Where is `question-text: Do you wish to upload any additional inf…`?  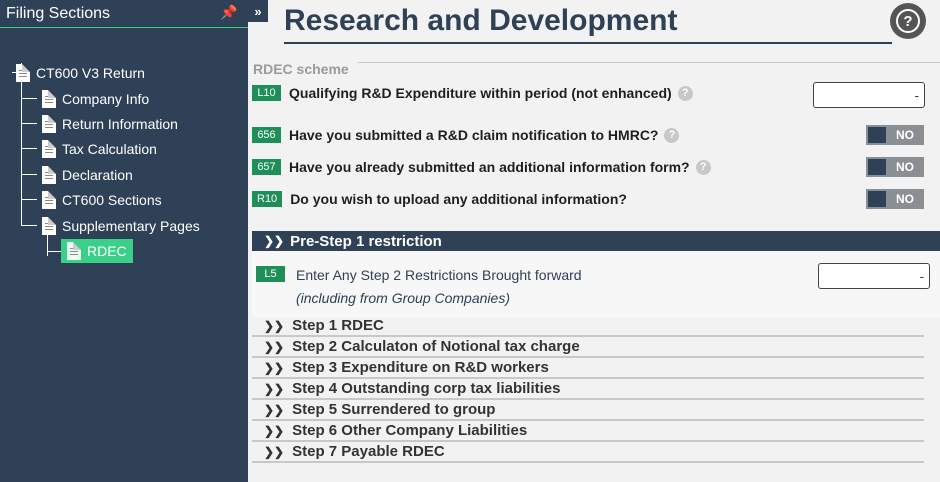 question-text: Do you wish to upload any additional inf… is located at coordinates (458, 199).